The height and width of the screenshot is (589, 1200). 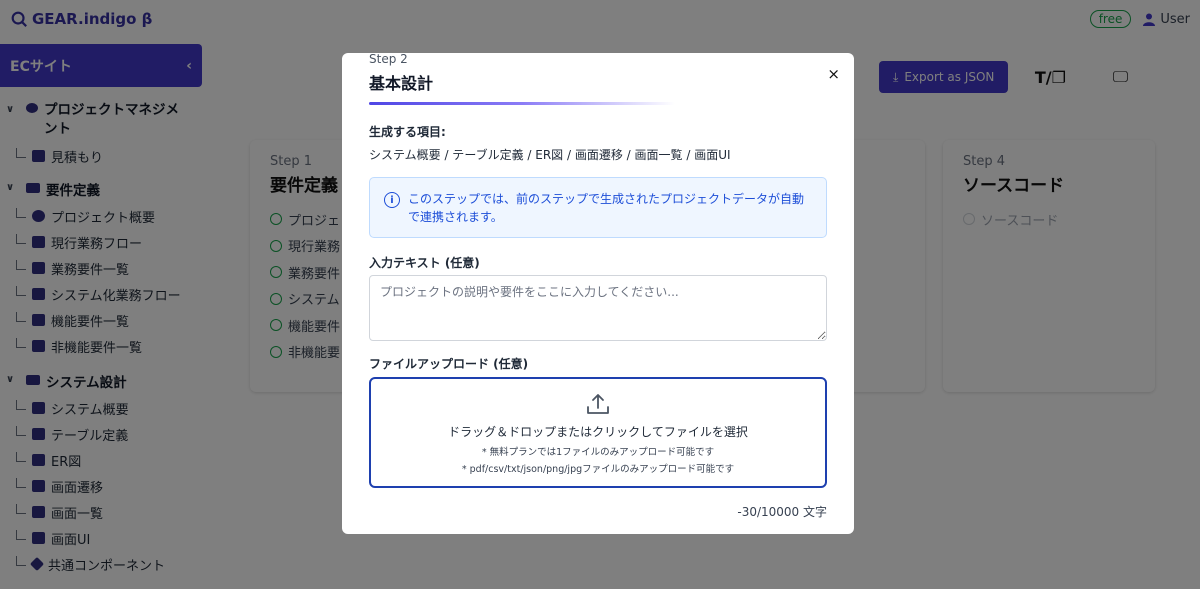 I want to click on modal-step-number: Step 2, so click(x=388, y=59).